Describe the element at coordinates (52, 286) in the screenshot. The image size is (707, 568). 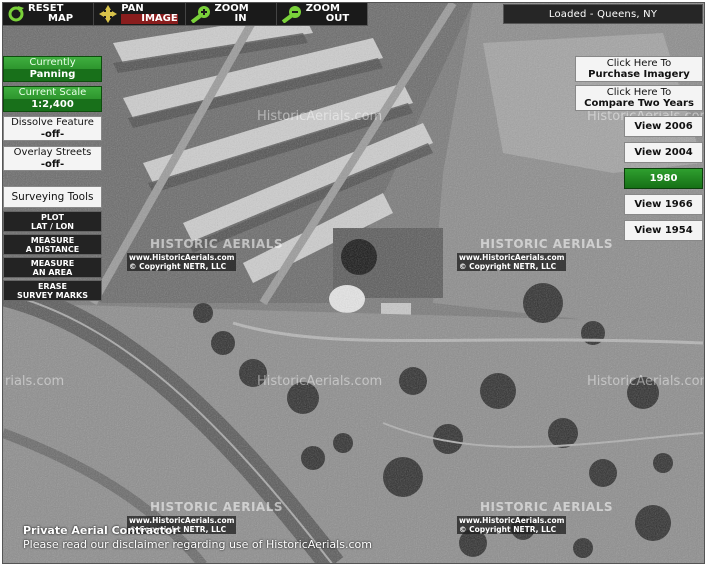
I see `erase-survey-marks-label-1: ERASE` at that location.